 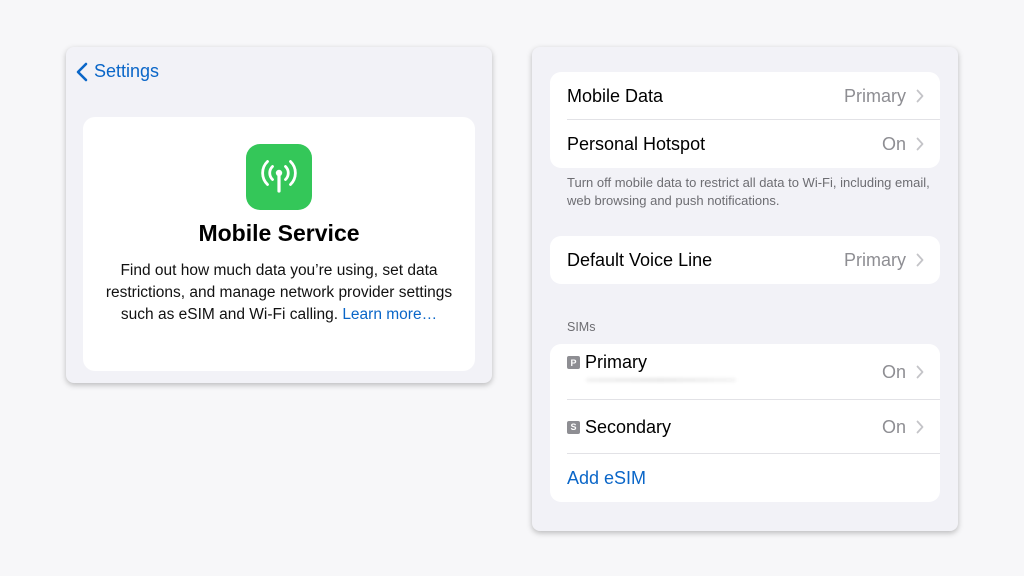 I want to click on sim-status-secondary: On, so click(x=893, y=426).